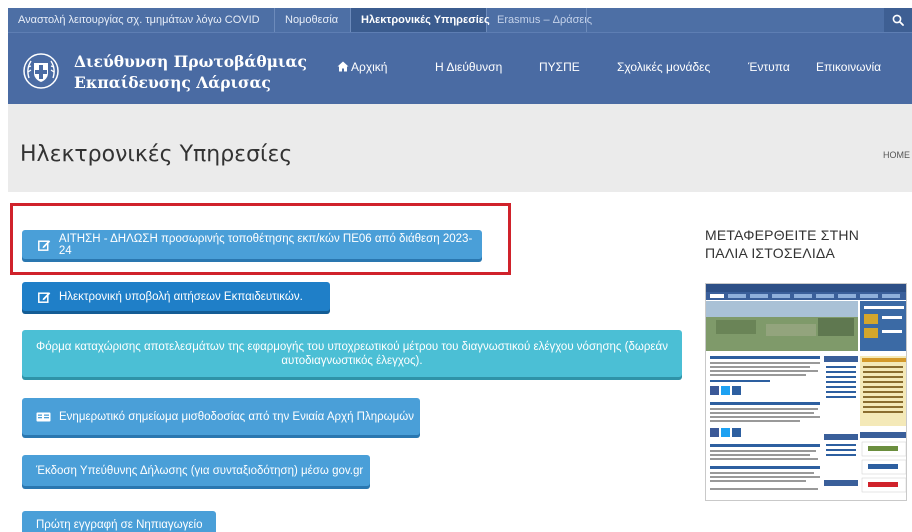  I want to click on old-site-heading: ΜΕΤΑΦΕΡΘΕΙΤΕ ΣΤΗΝ ΠΑΛΙΑ ΙΣΤΟΣΕΛΙΔΑ, so click(805, 244).